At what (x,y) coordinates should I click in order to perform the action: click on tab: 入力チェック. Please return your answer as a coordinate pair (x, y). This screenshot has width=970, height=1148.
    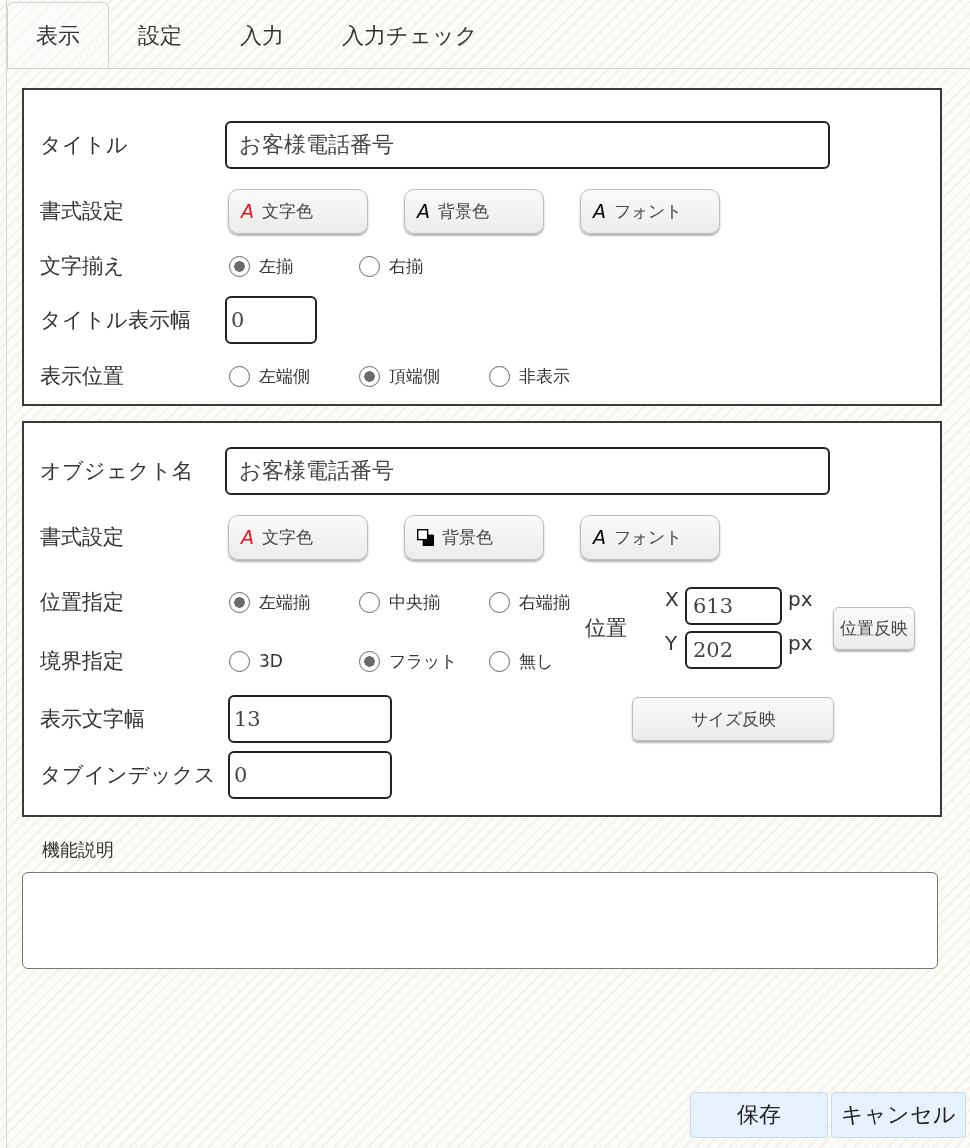
    Looking at the image, I should click on (410, 35).